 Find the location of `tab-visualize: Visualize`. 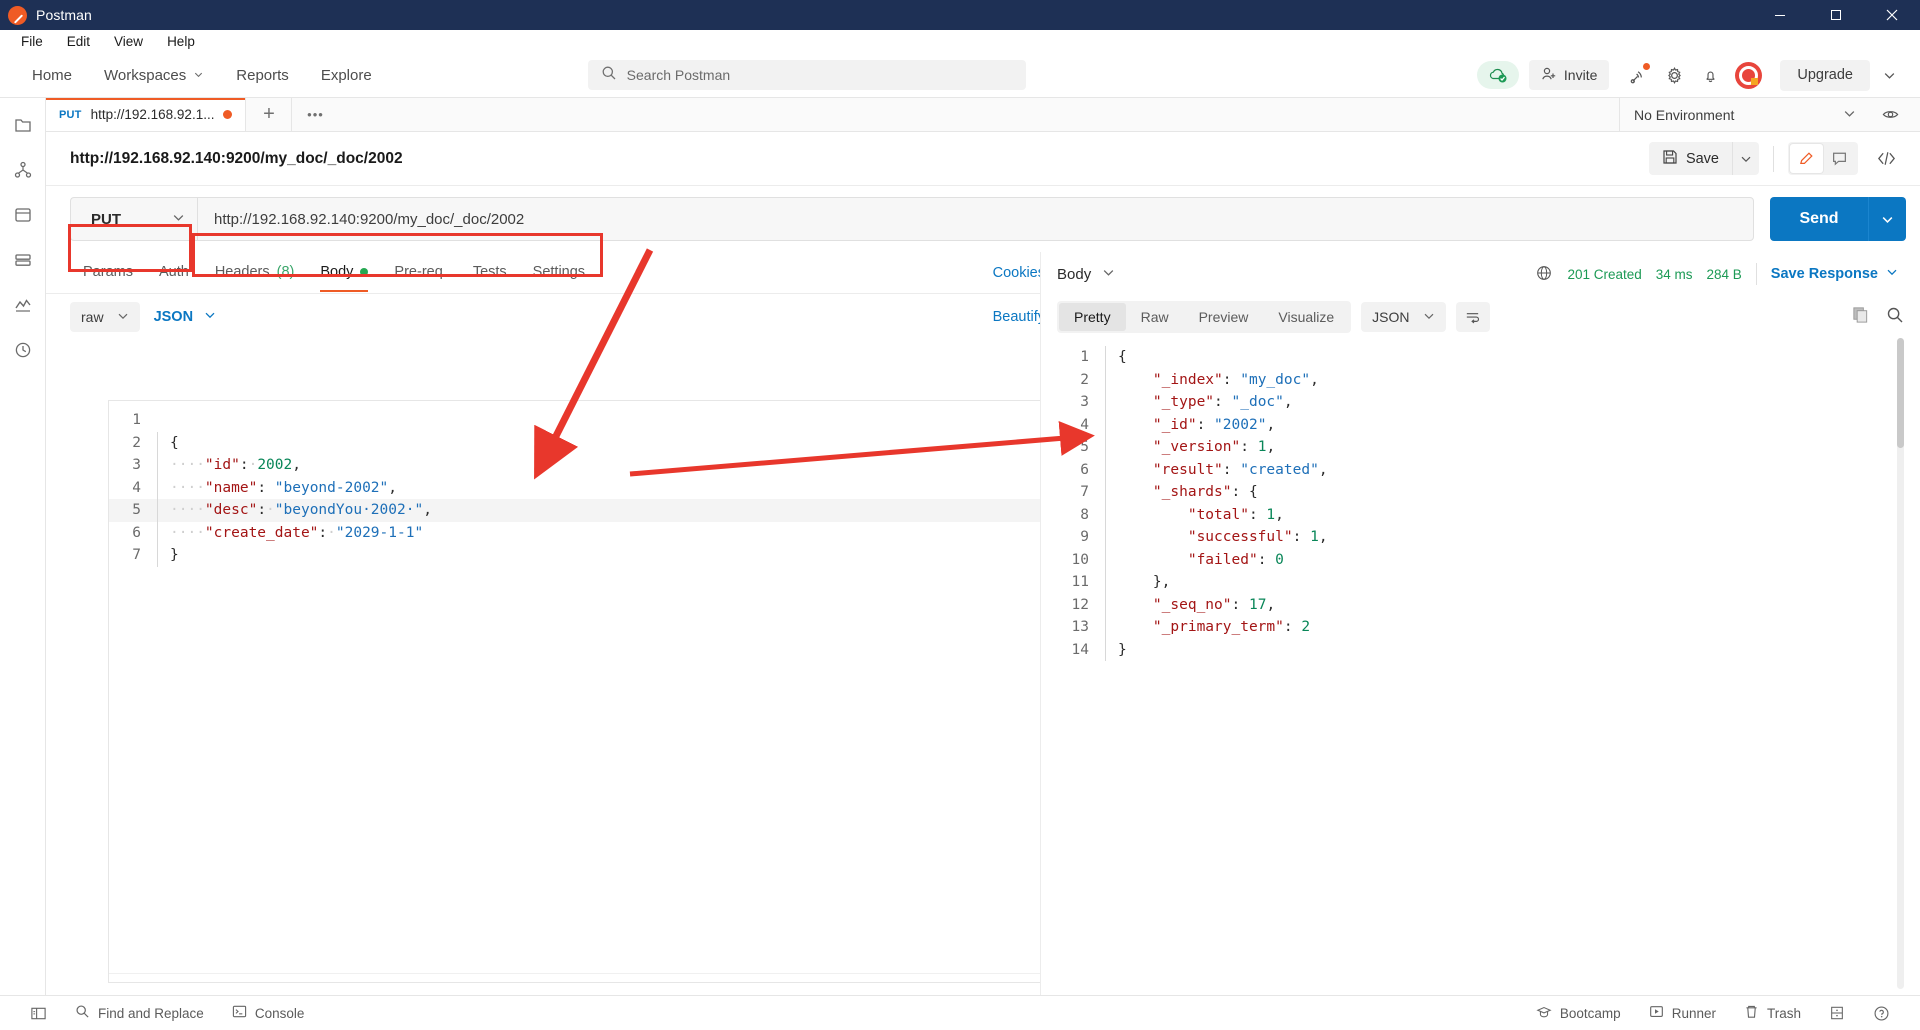

tab-visualize: Visualize is located at coordinates (1306, 317).